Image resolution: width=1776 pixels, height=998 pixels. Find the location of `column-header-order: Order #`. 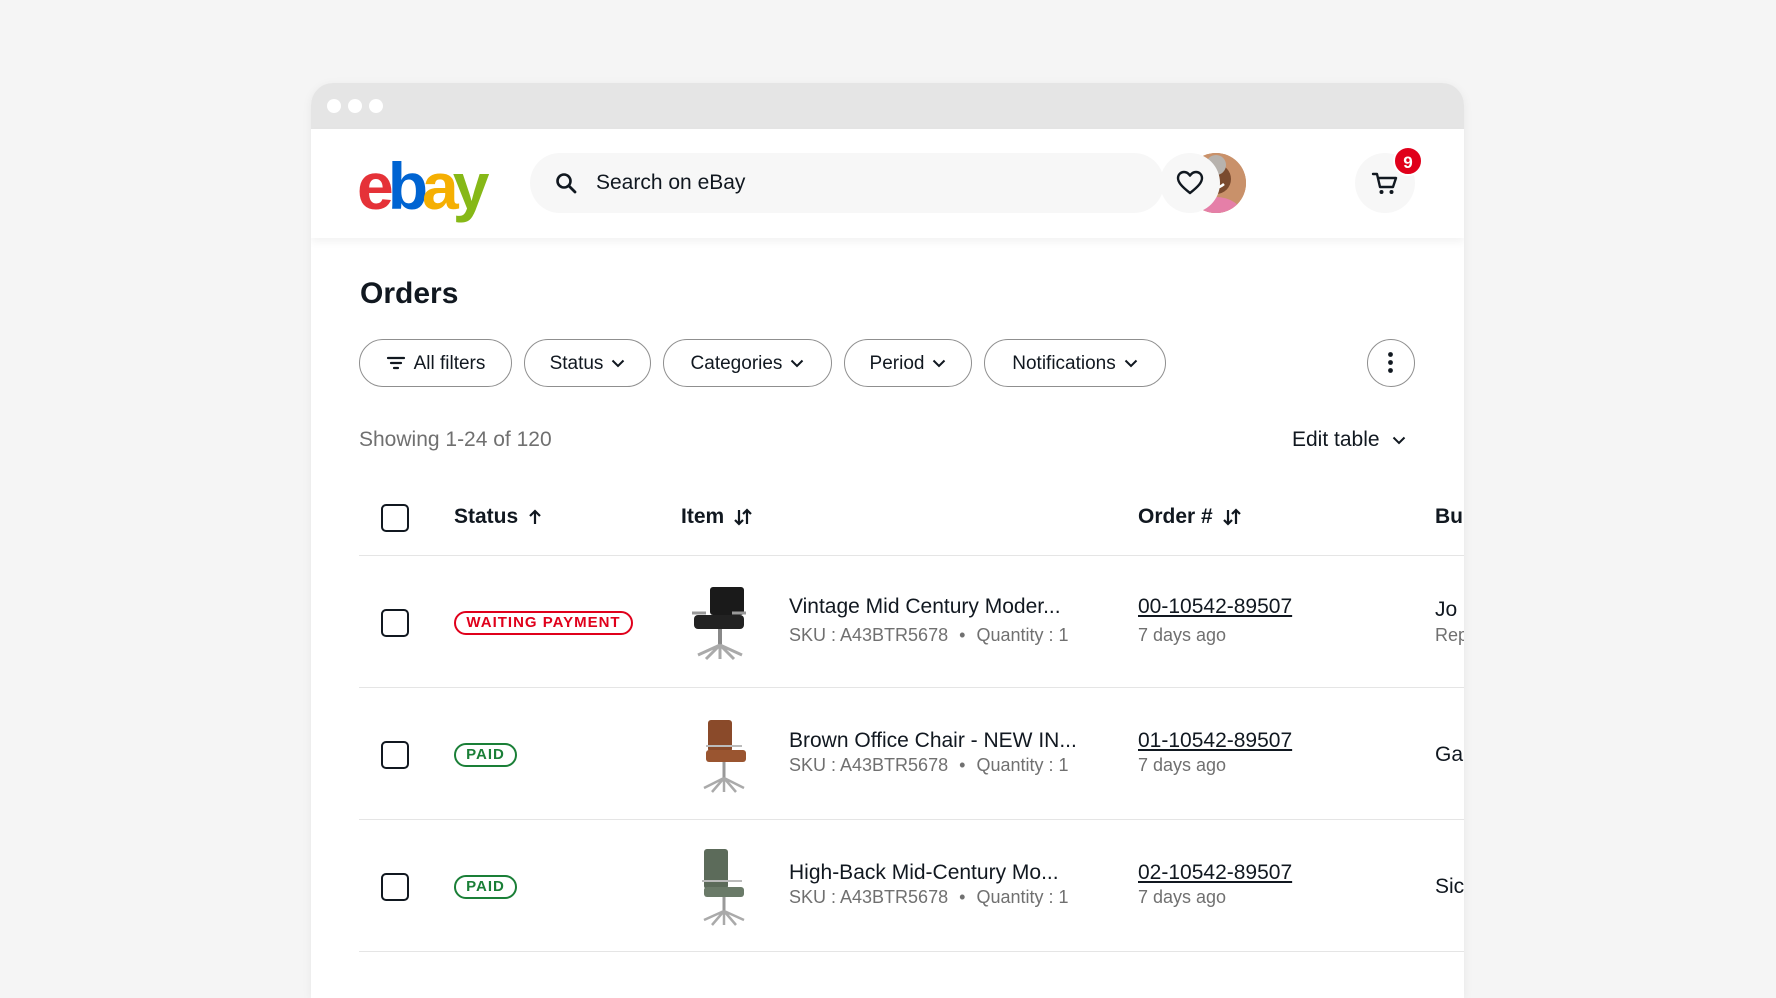

column-header-order: Order # is located at coordinates (1190, 517).